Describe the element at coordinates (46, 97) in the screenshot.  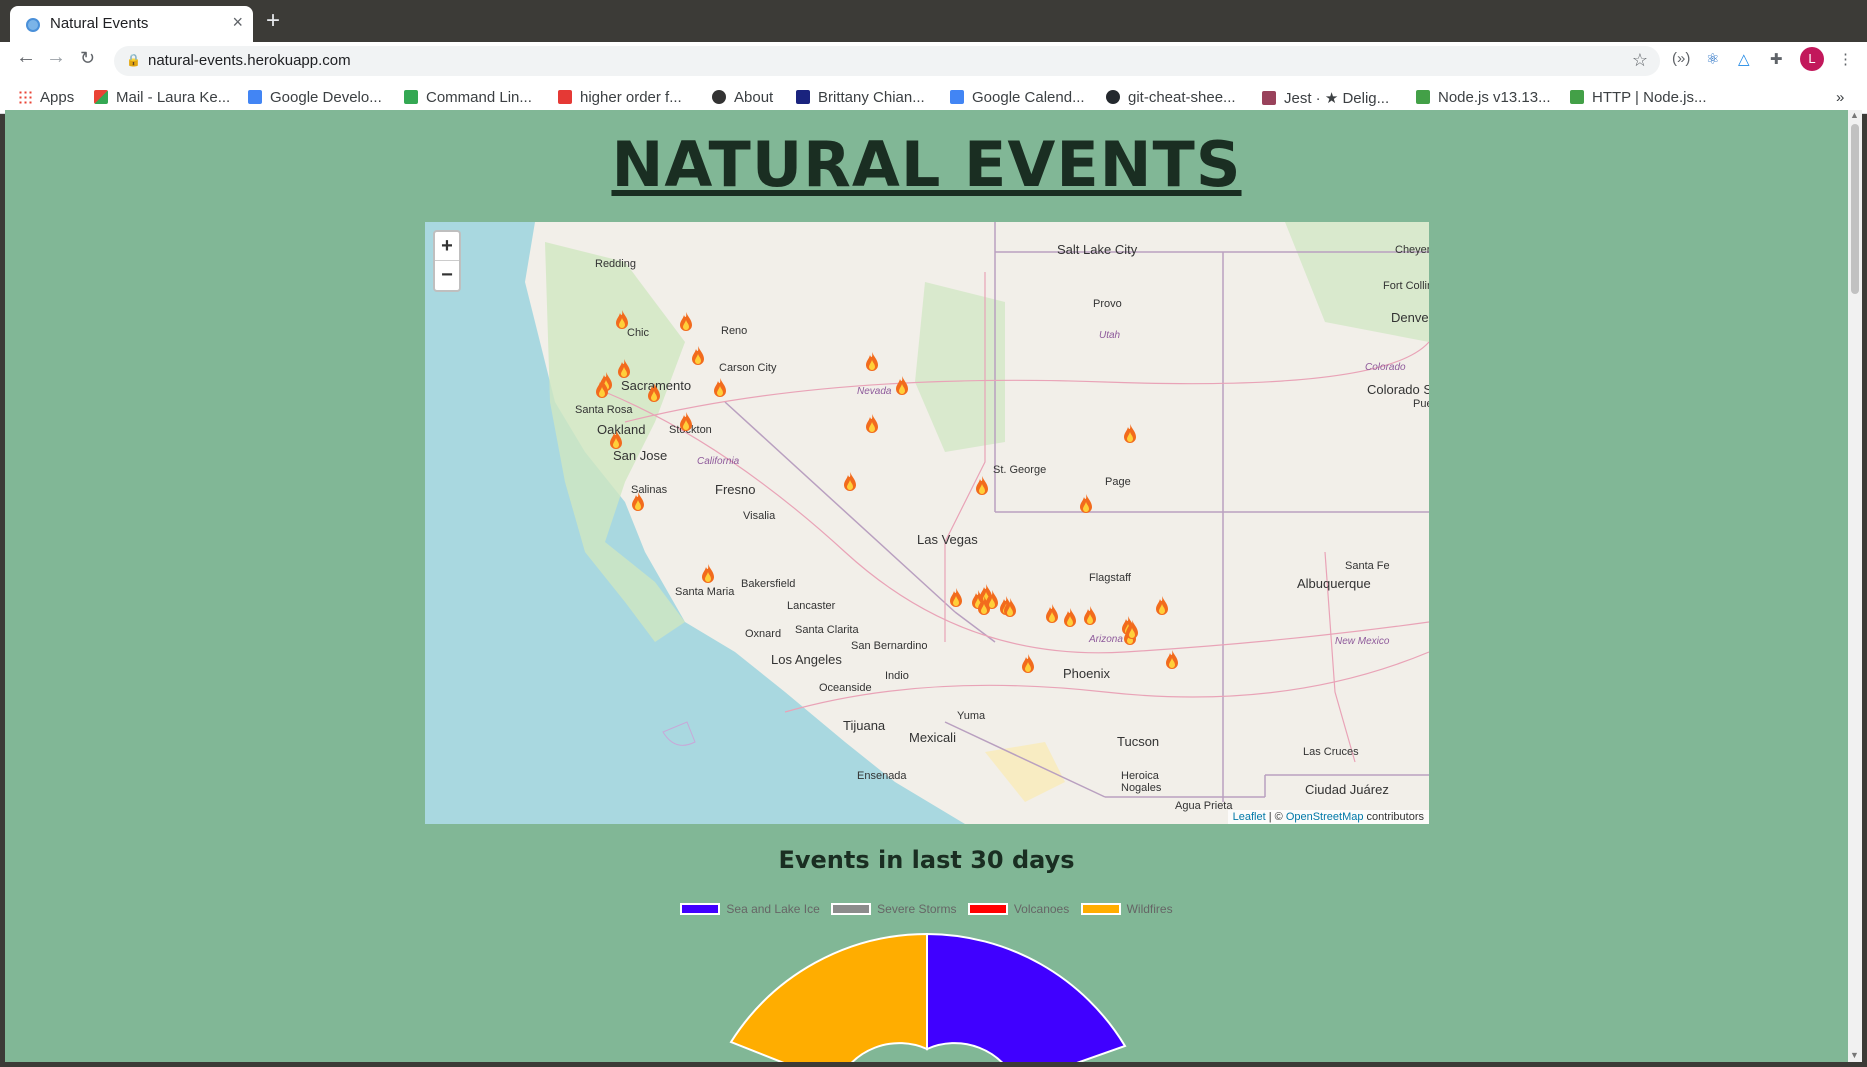
I see `bookmark-apps: Apps` at that location.